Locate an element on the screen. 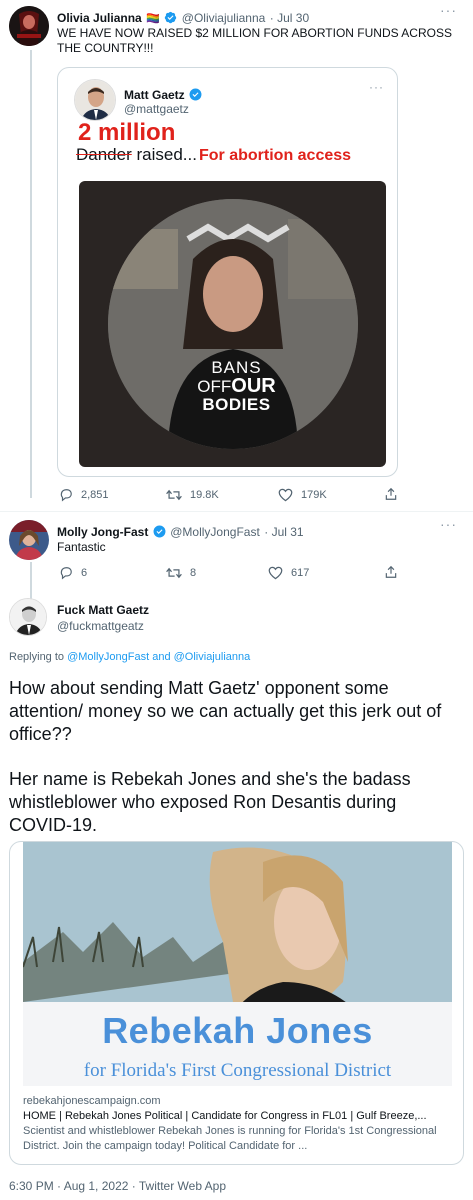 The height and width of the screenshot is (1200, 473). quote-more-icon: ··· is located at coordinates (376, 87).